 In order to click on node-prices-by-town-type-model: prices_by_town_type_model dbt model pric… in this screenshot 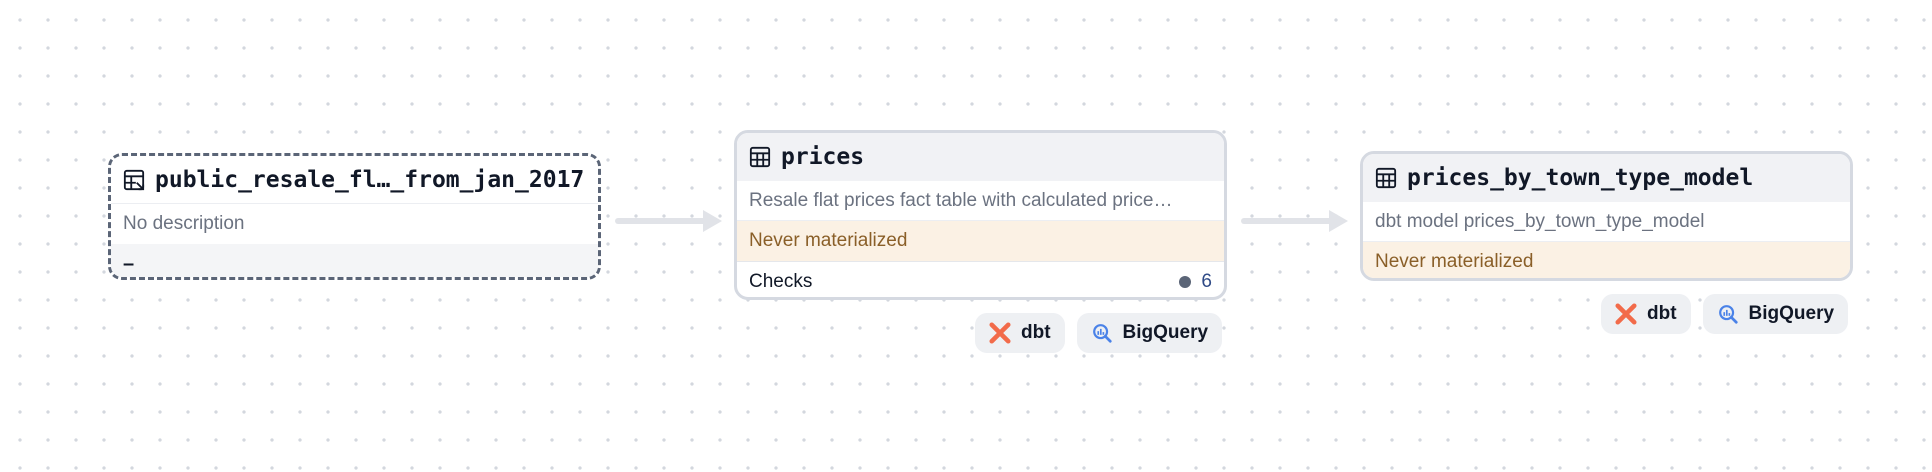, I will do `click(1606, 216)`.